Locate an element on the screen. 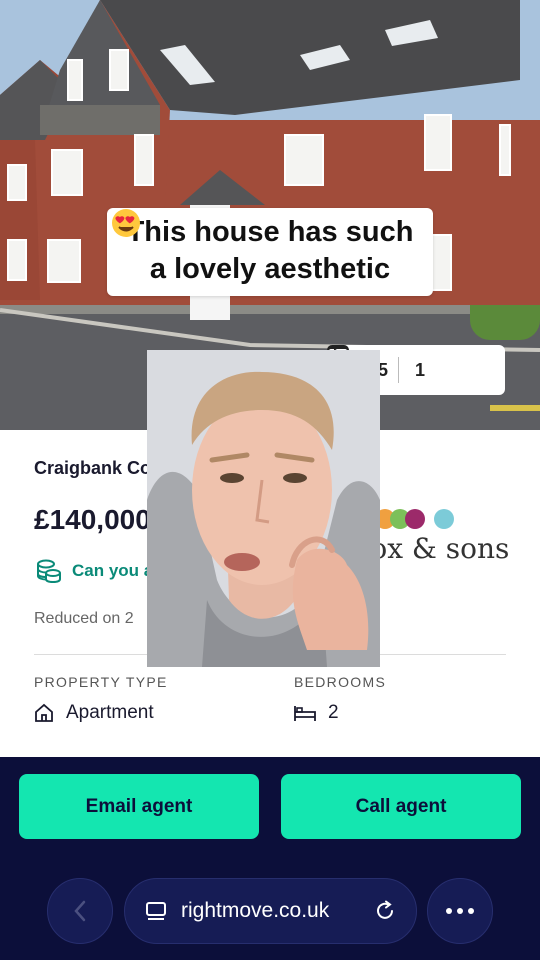  chevron-left-icon is located at coordinates (80, 911).